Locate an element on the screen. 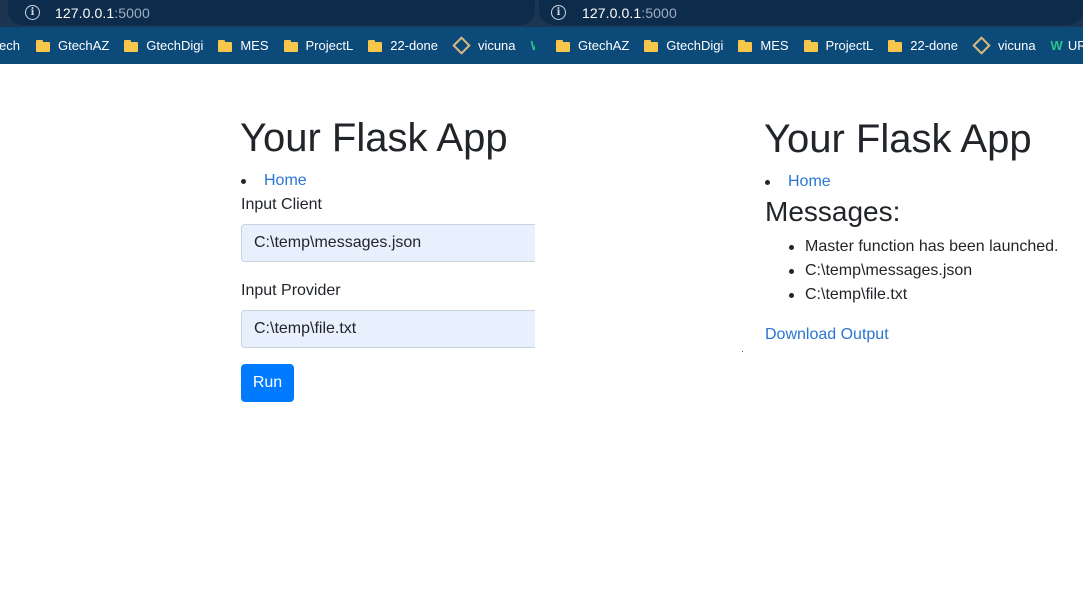 The image size is (1083, 594). download-output-link: Download Output is located at coordinates (827, 335).